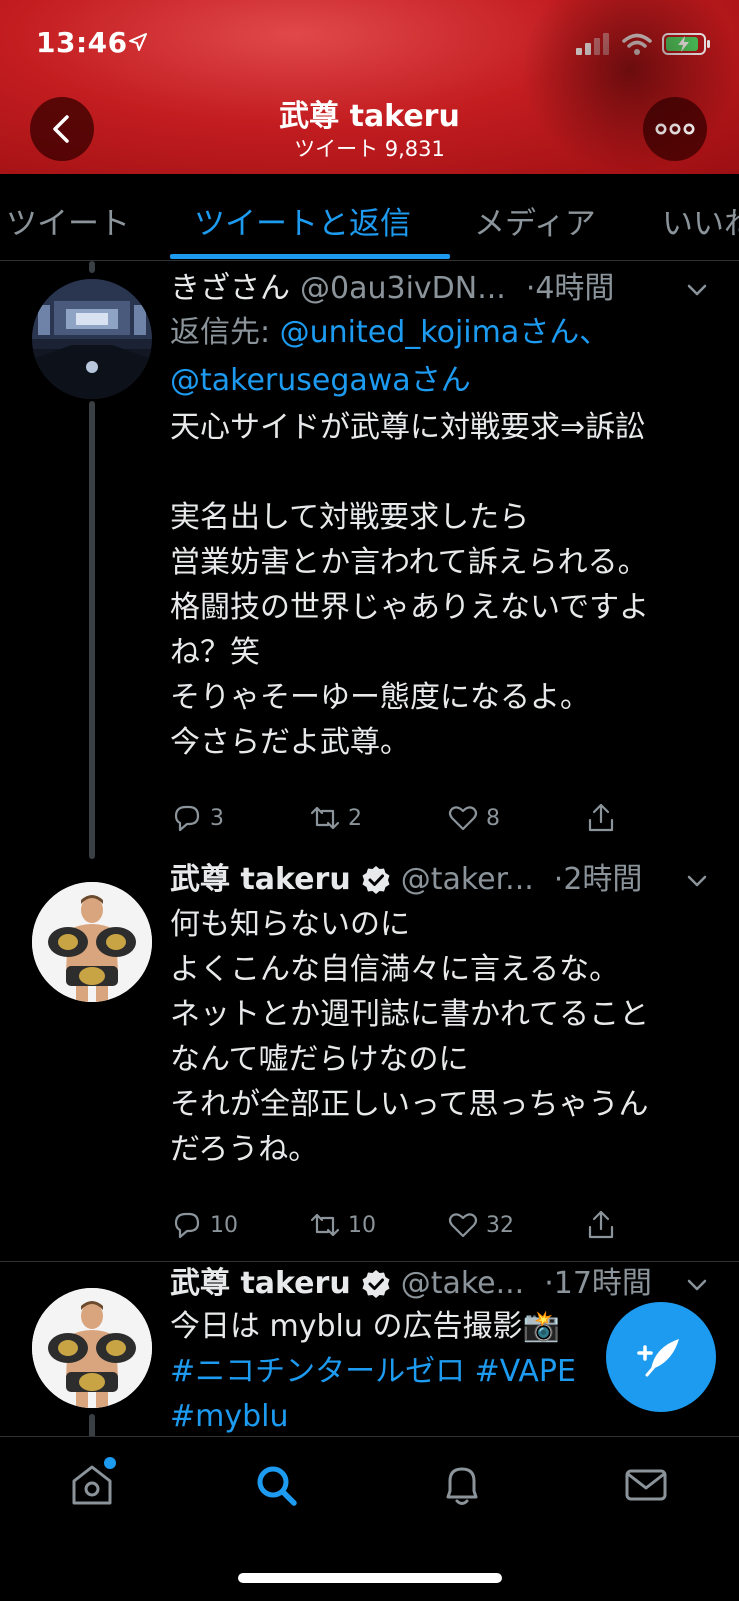 Image resolution: width=739 pixels, height=1601 pixels. I want to click on tweet-text-line: ネットとか週刊誌に書かれてること, so click(410, 1014).